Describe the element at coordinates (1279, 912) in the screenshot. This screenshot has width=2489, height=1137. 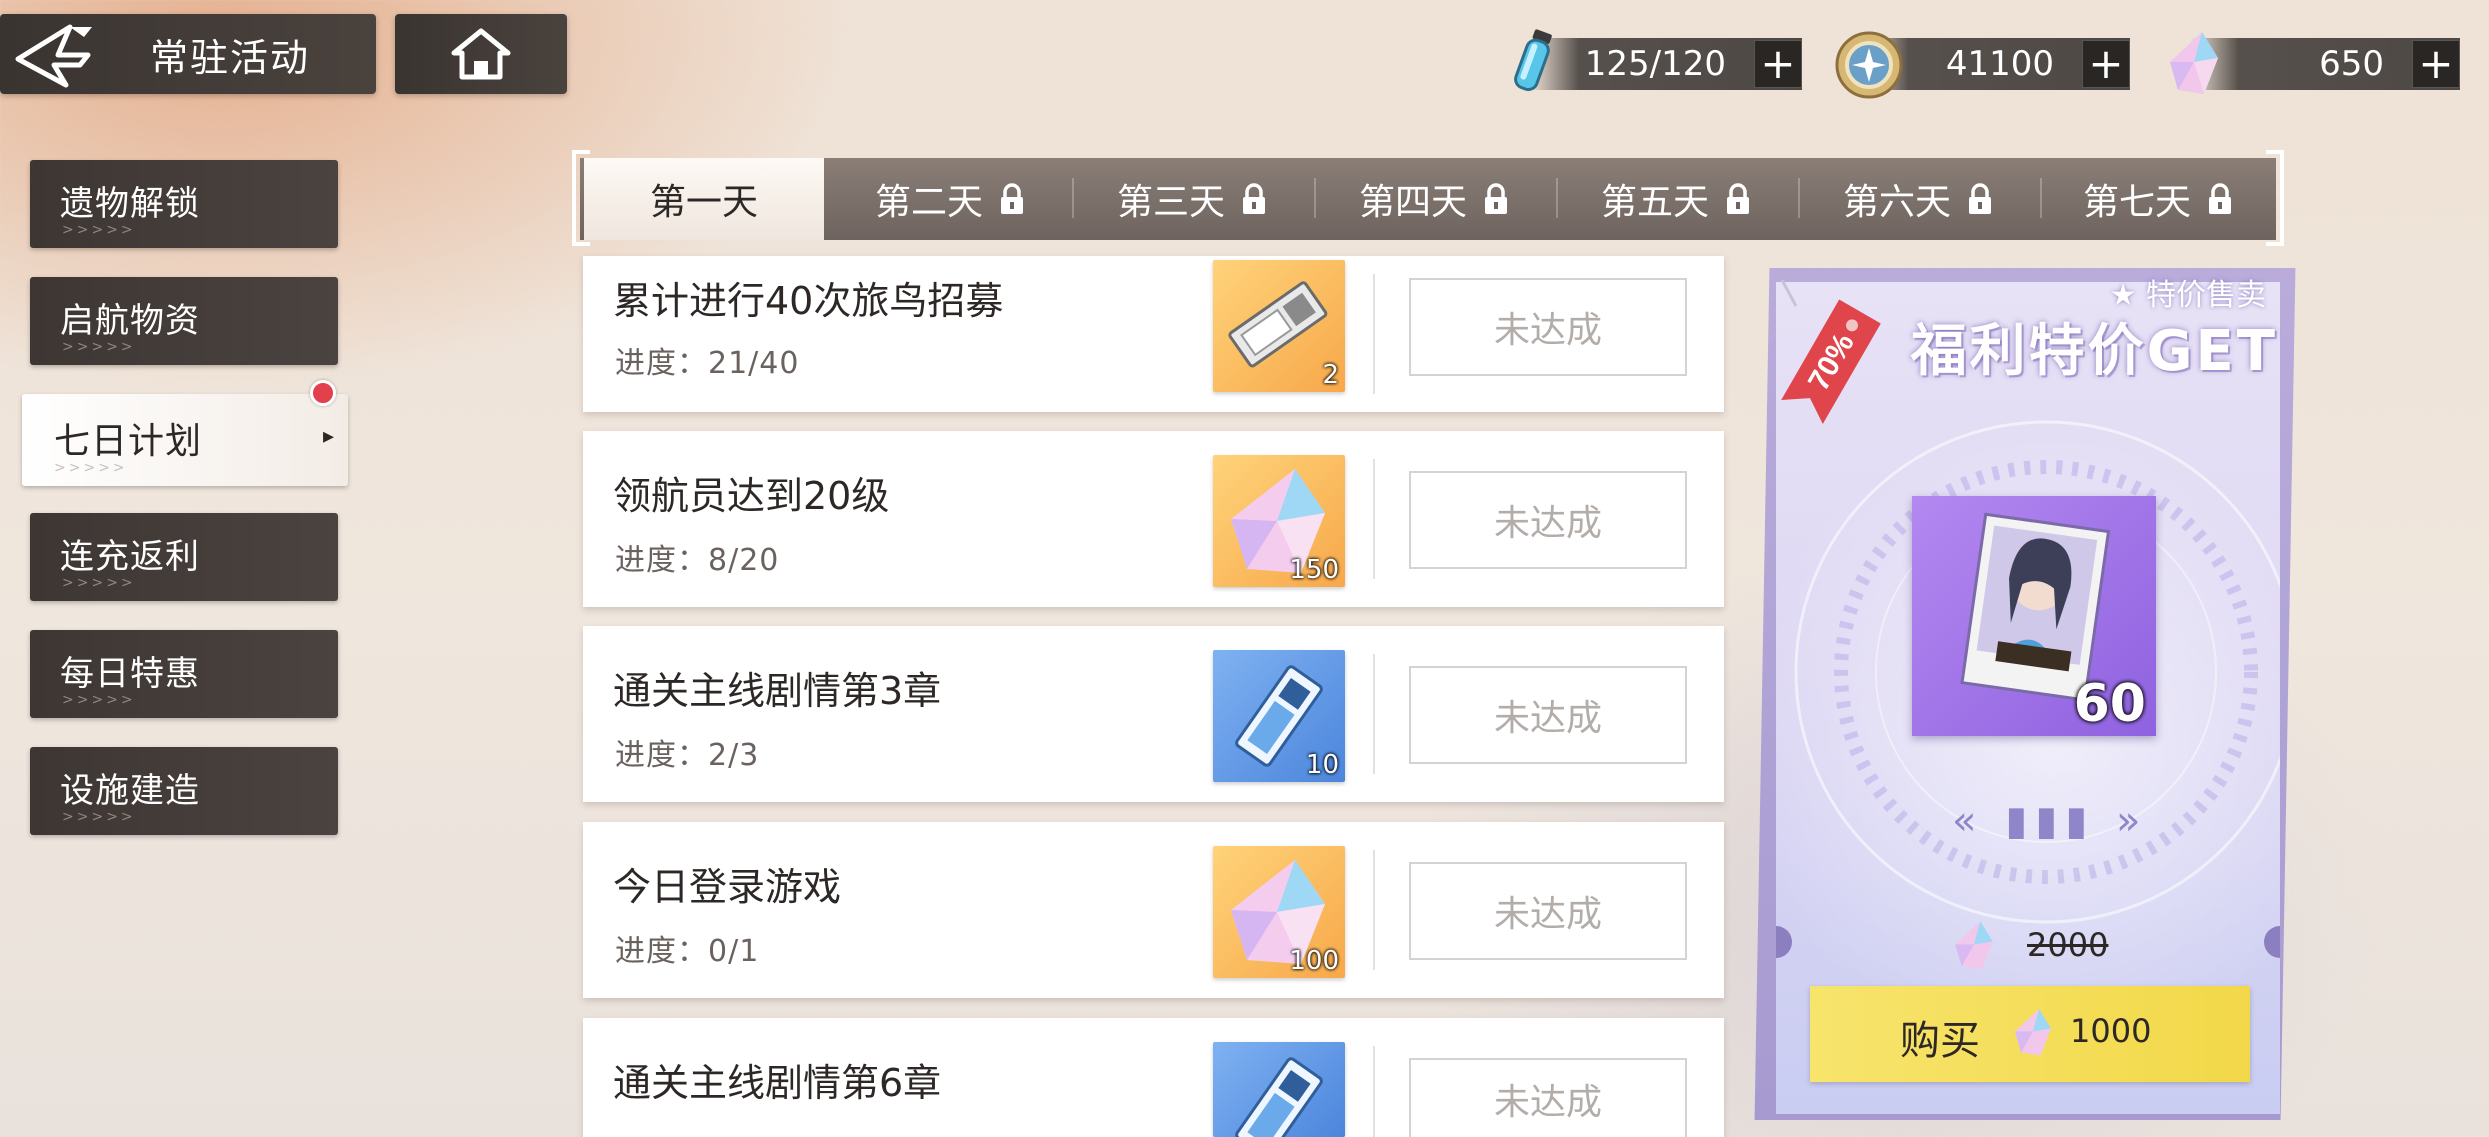
I see `reward-slot: 100` at that location.